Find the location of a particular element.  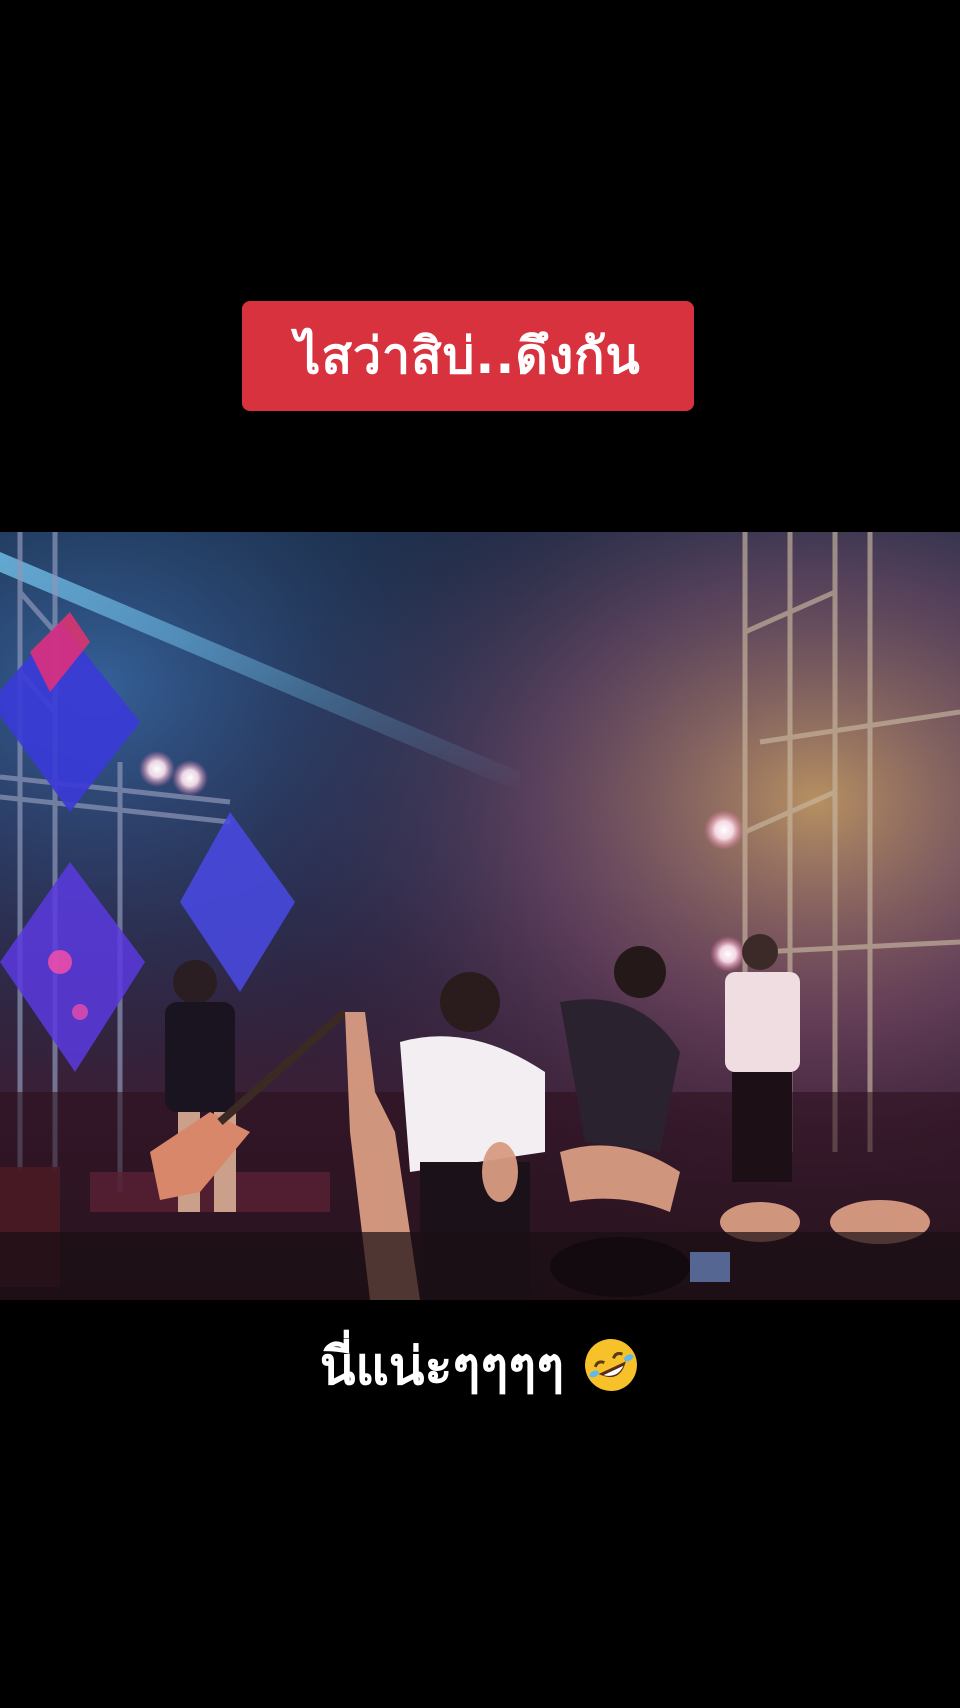

rolling-on-floor-laughing-icon is located at coordinates (611, 1365).